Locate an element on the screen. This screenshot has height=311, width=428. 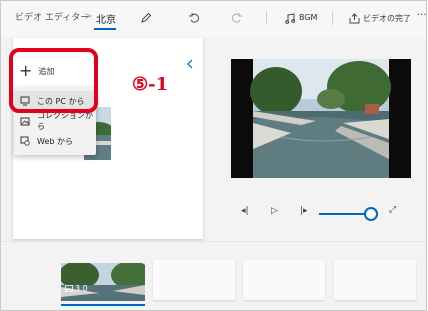
menu-item-from-web: Web から is located at coordinates (55, 141).